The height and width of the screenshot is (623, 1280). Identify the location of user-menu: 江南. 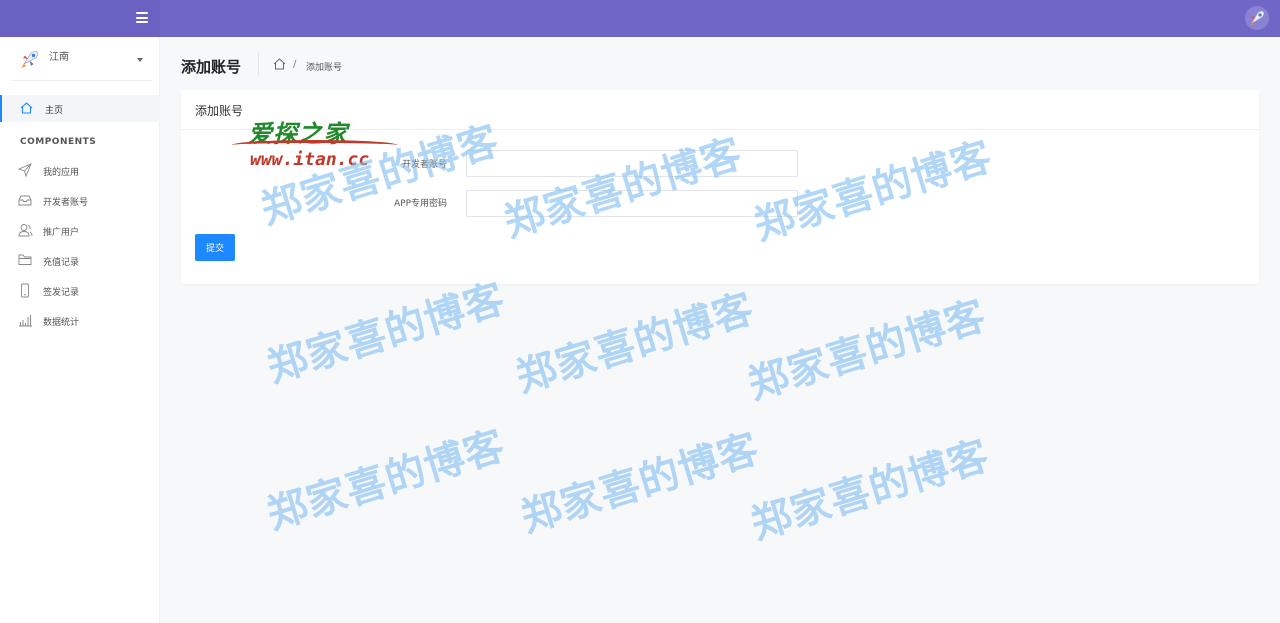
(80, 63).